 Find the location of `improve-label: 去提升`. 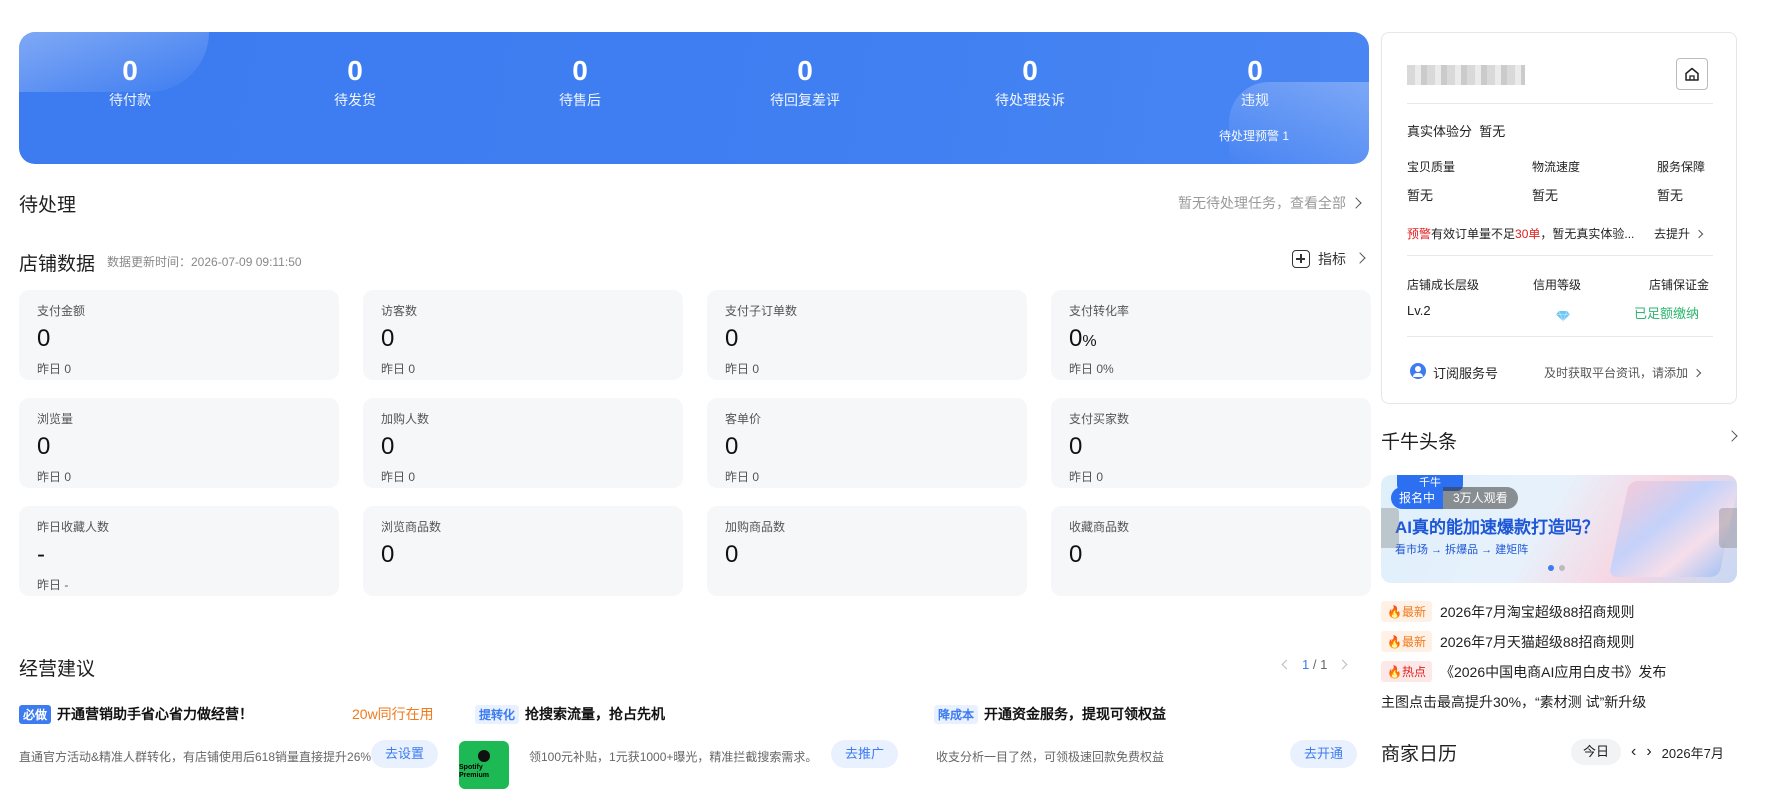

improve-label: 去提升 is located at coordinates (1672, 234).